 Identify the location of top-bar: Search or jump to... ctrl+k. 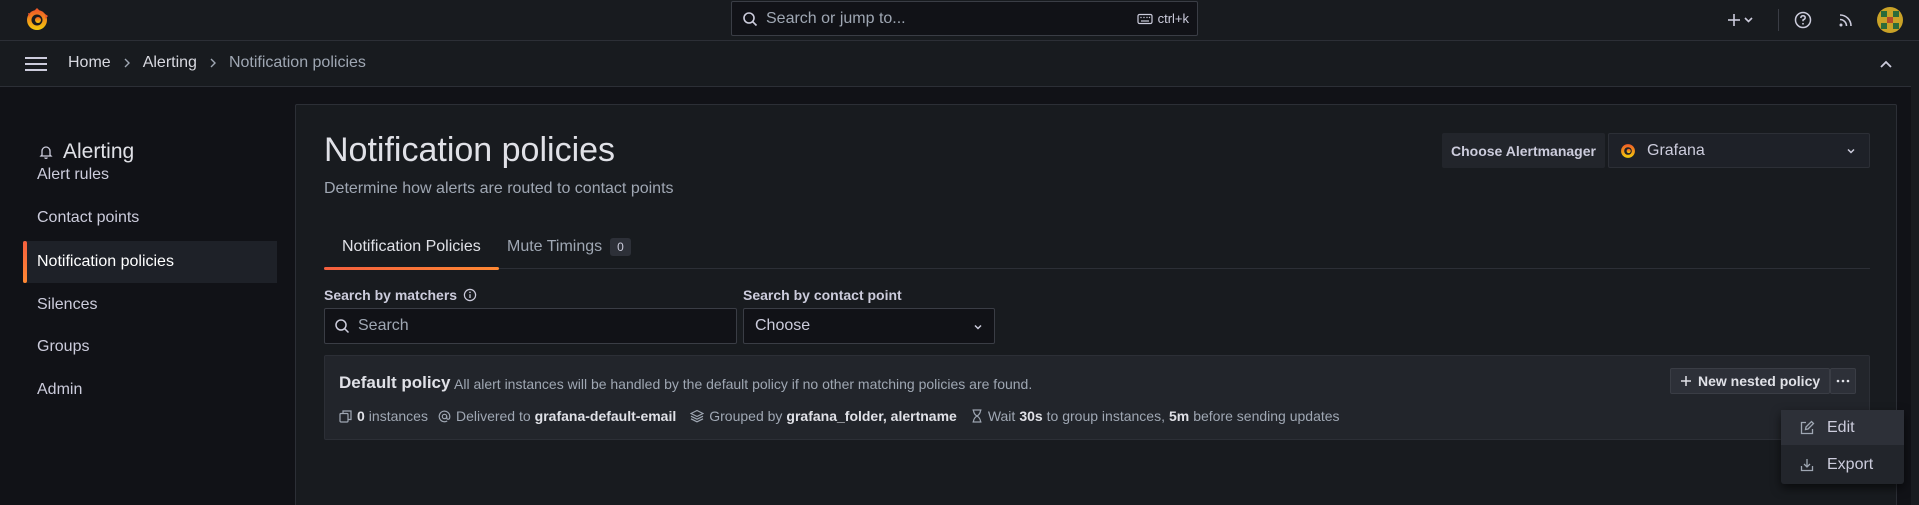
(959, 20).